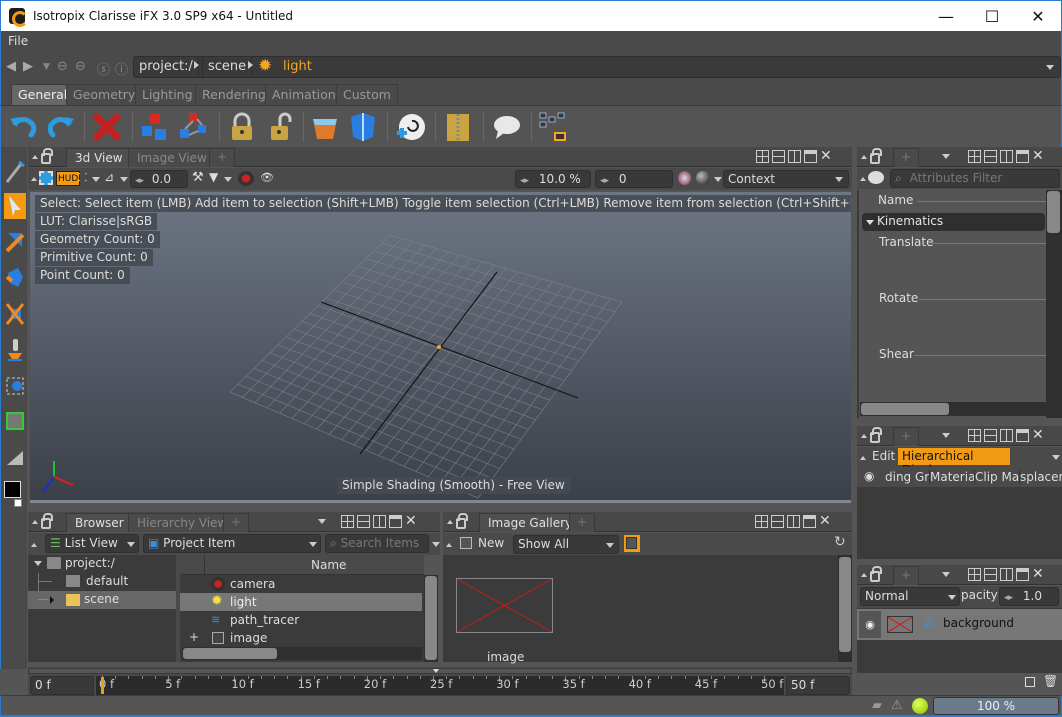 This screenshot has height=717, width=1062. What do you see at coordinates (953, 222) in the screenshot?
I see `group-kinematics: Kinematics` at bounding box center [953, 222].